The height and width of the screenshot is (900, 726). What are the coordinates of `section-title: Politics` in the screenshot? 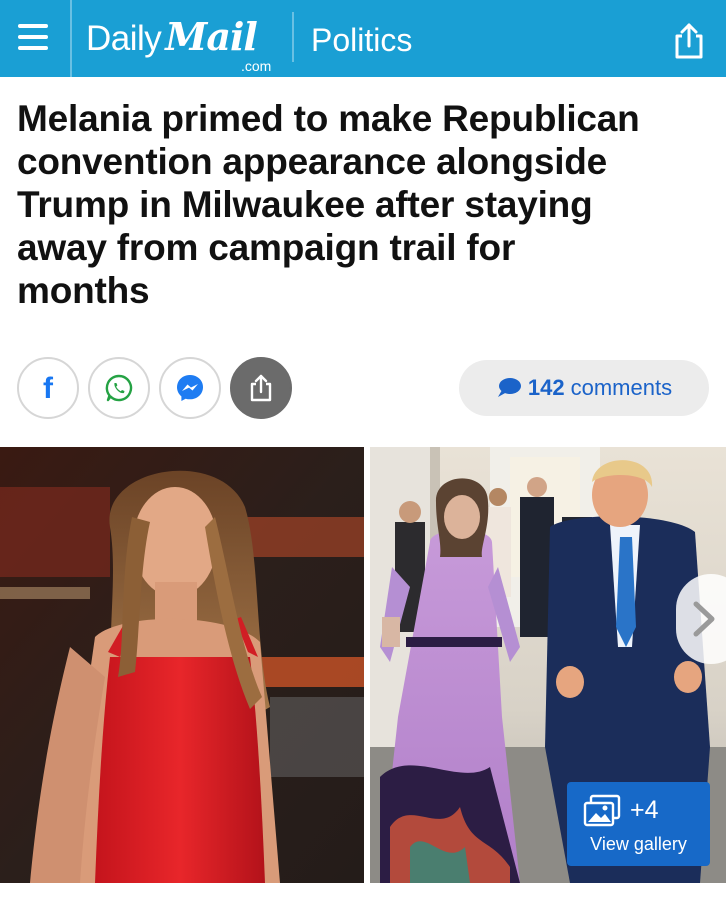 It's located at (361, 40).